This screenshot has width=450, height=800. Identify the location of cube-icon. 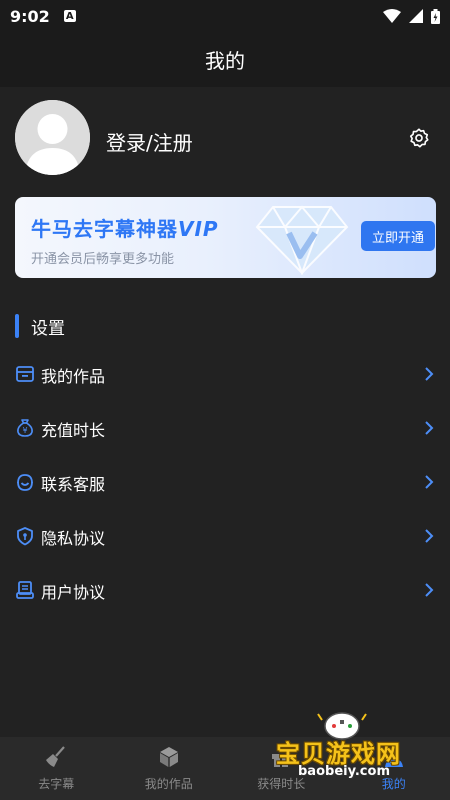
(168, 757).